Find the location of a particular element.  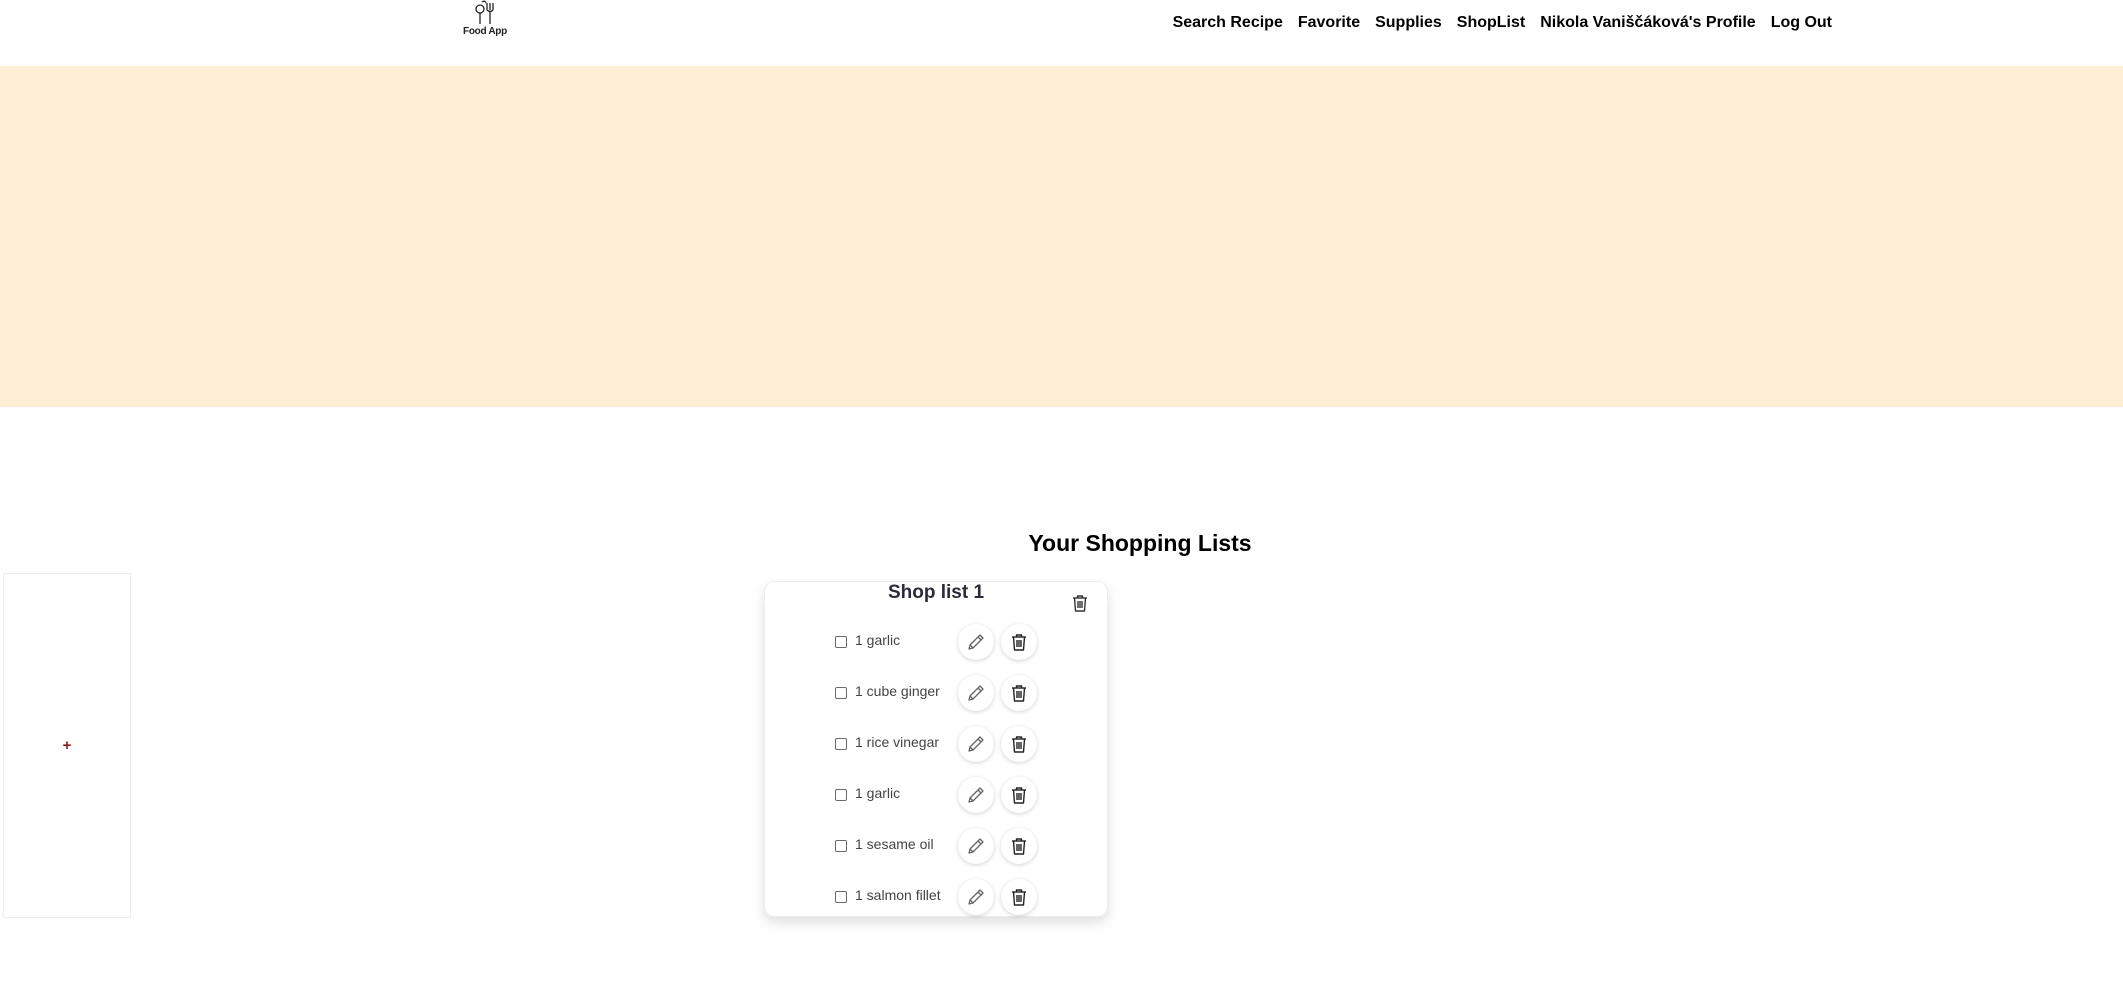

nav-supplies: Supplies is located at coordinates (1408, 23).